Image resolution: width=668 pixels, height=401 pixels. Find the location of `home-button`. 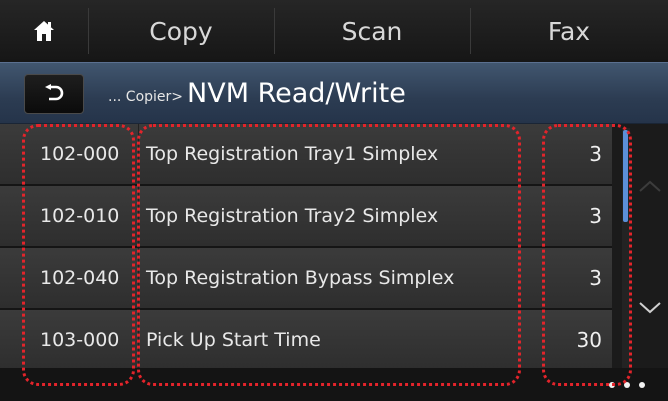

home-button is located at coordinates (44, 31).